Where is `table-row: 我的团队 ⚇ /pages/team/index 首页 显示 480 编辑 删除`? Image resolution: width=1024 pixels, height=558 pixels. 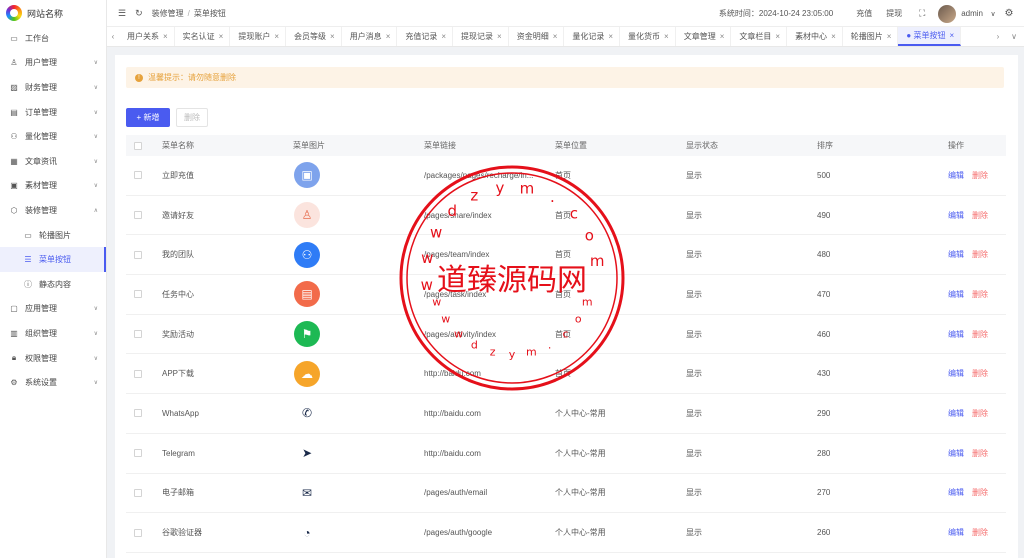 table-row: 我的团队 ⚇ /pages/team/index 首页 显示 480 编辑 删除 is located at coordinates (566, 255).